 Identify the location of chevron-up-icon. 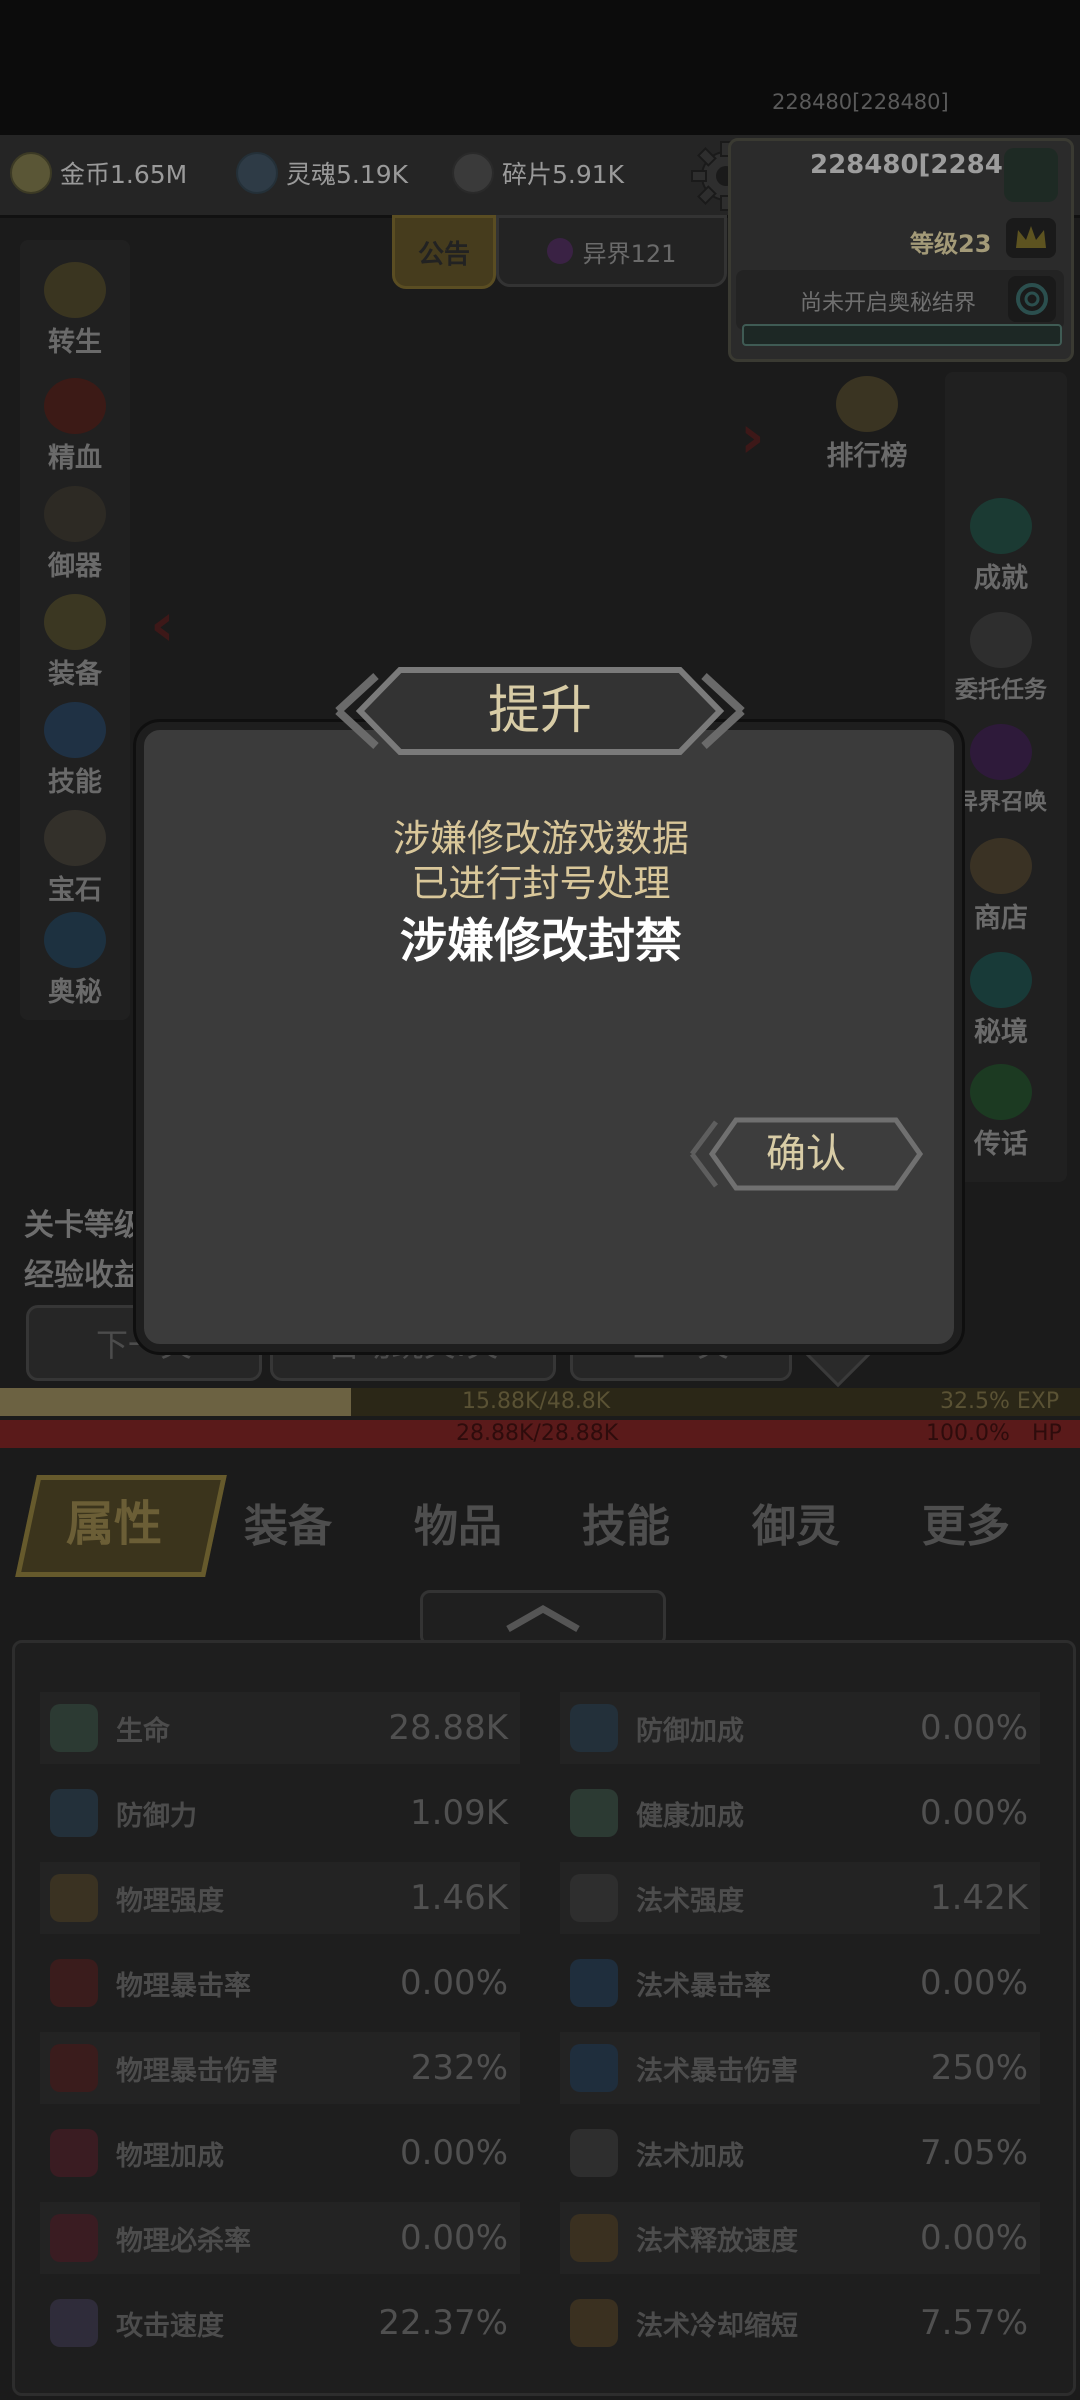
(543, 1618).